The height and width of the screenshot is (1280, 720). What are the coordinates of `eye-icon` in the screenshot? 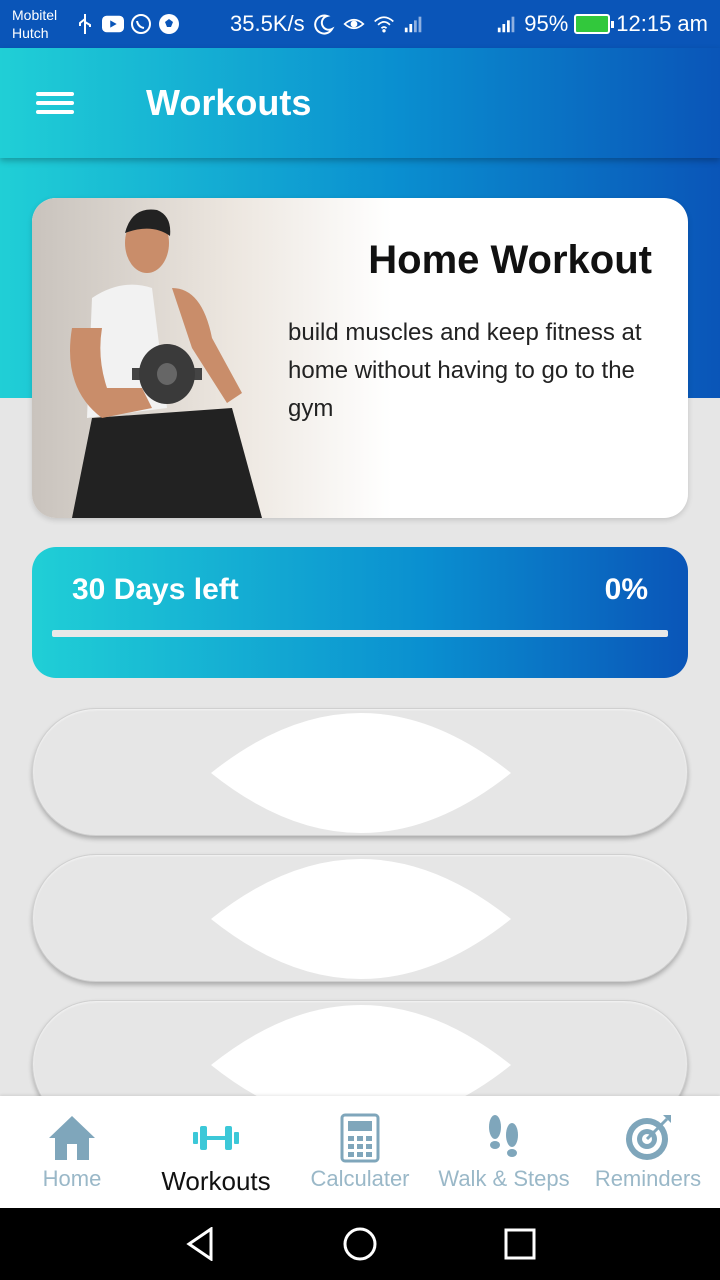 It's located at (354, 24).